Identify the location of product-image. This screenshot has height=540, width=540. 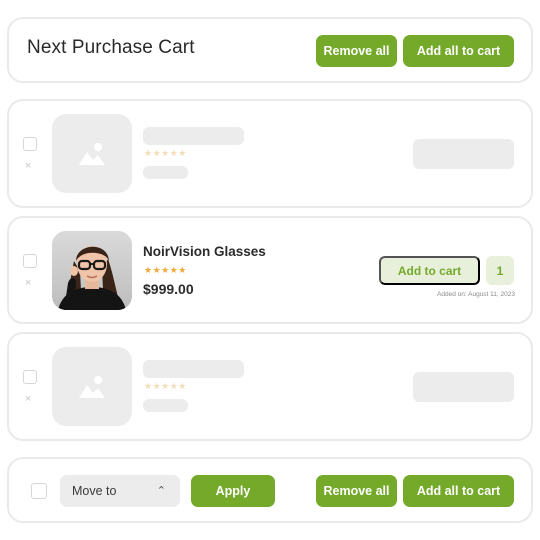
(92, 270).